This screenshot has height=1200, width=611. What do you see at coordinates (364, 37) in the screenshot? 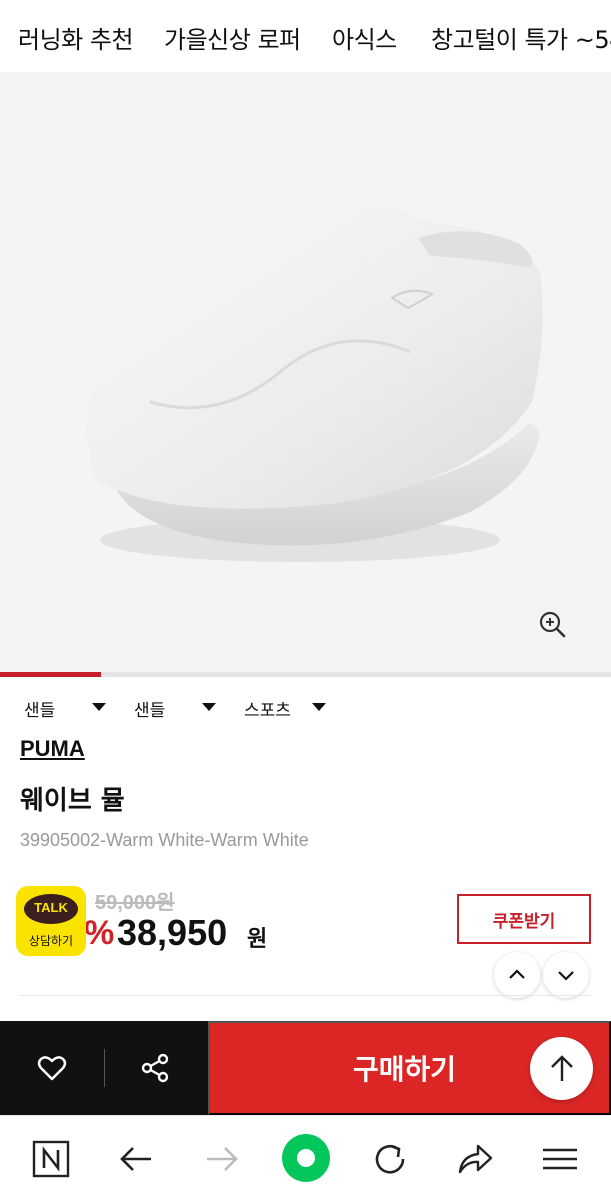
I see `keyword-asics: 아식스` at bounding box center [364, 37].